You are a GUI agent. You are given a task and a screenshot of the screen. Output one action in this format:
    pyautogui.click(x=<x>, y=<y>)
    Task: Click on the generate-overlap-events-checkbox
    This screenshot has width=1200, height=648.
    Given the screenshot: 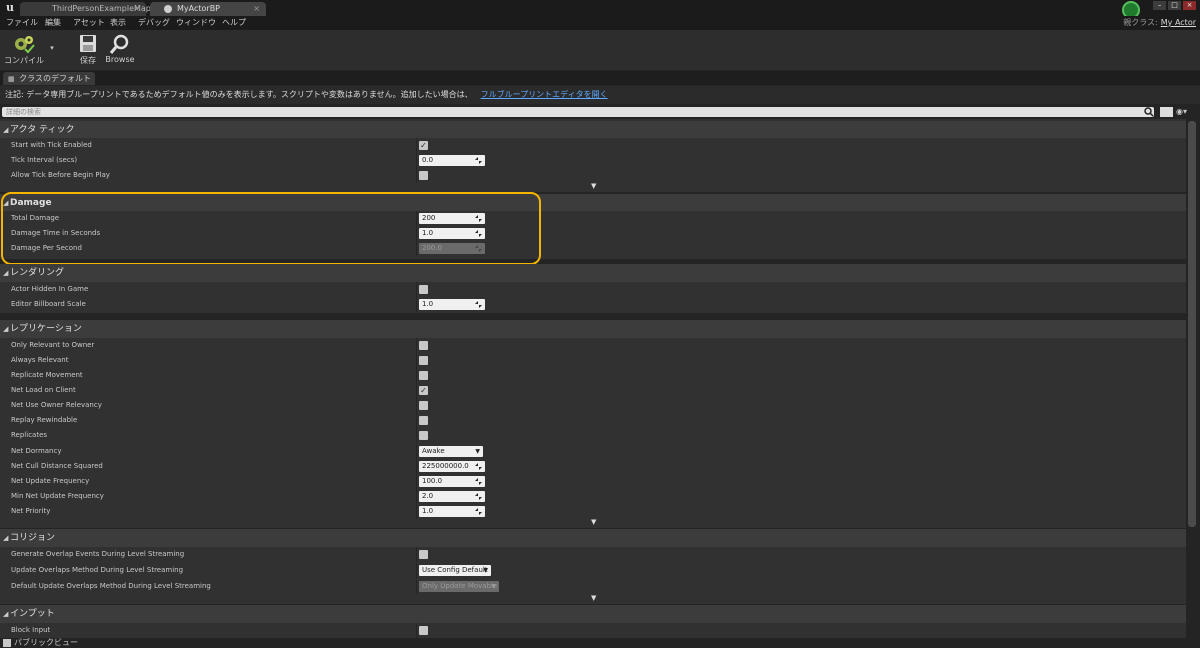 What is the action you would take?
    pyautogui.click(x=423, y=554)
    